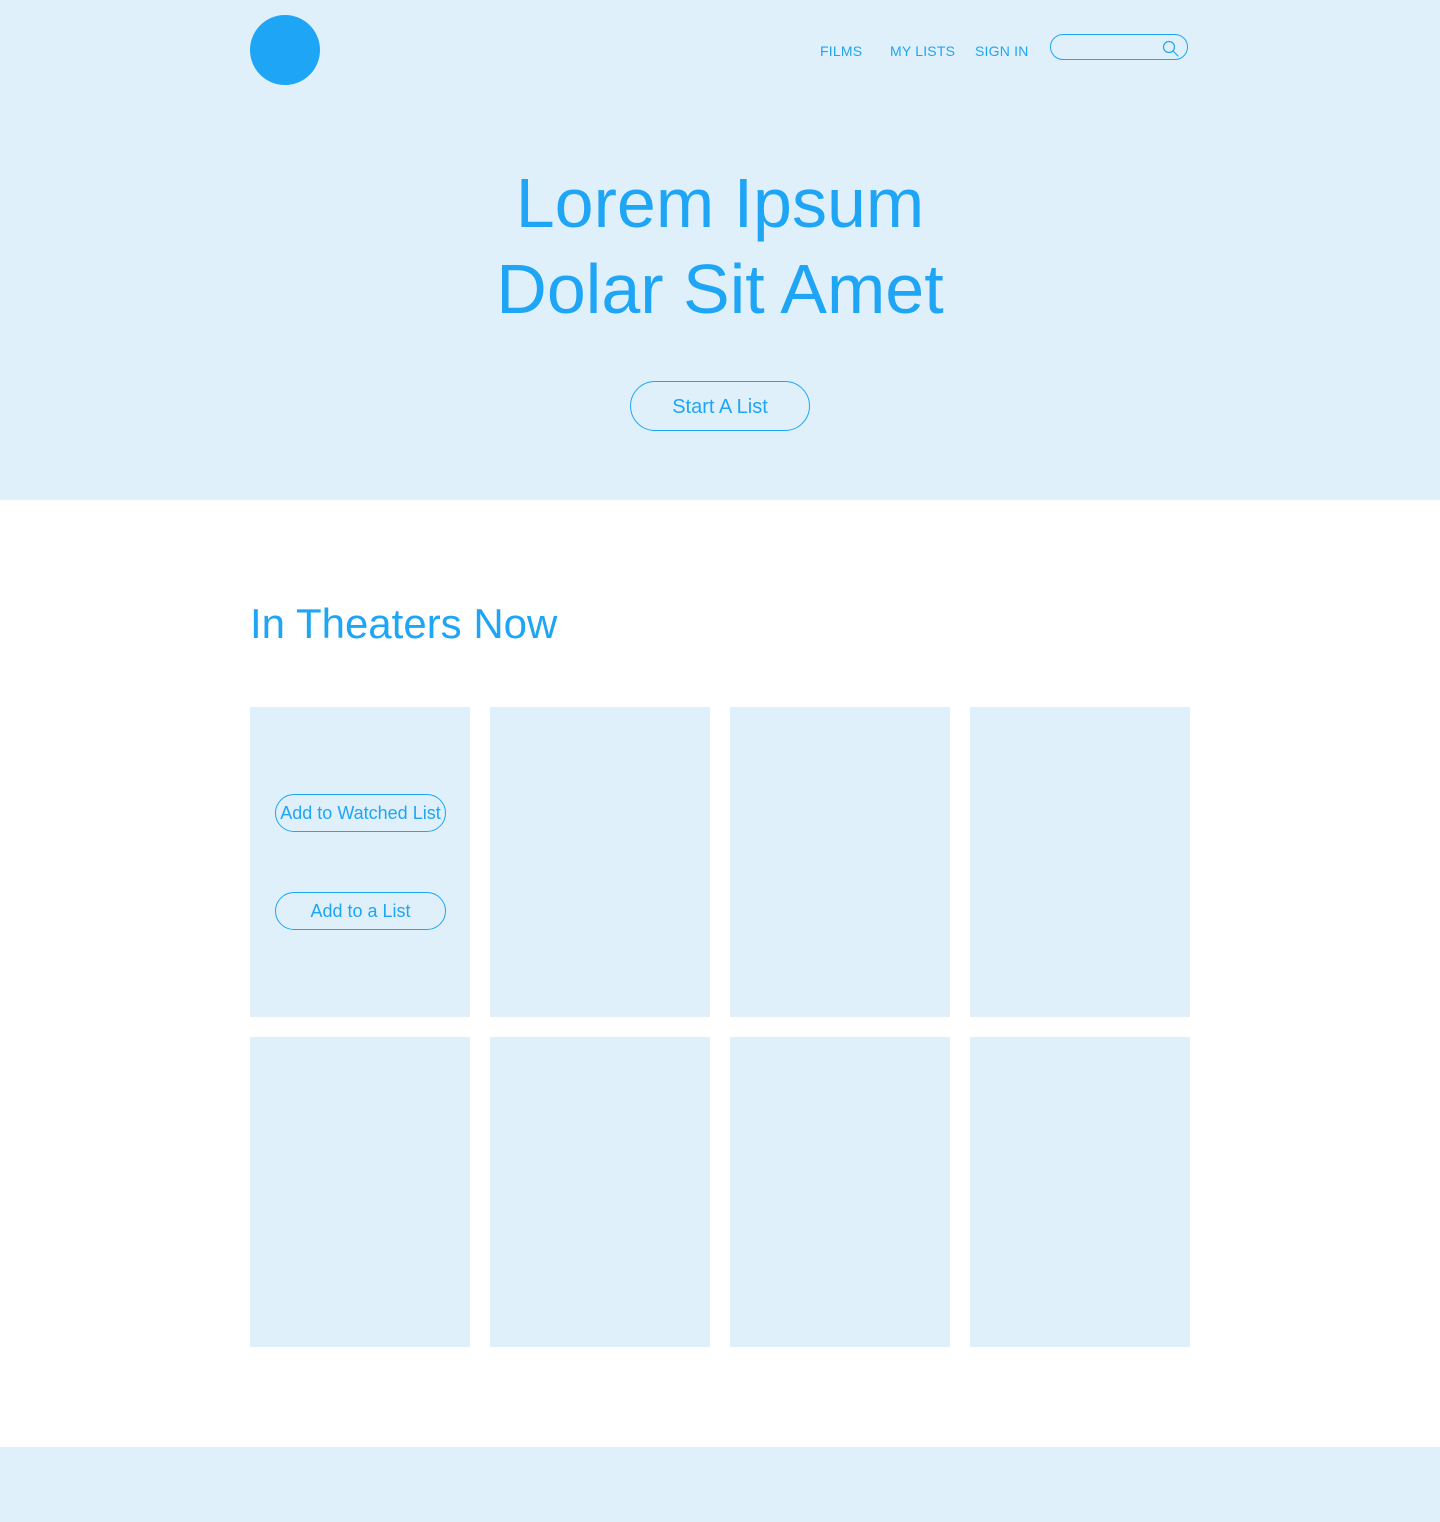 Image resolution: width=1440 pixels, height=1522 pixels. I want to click on search-icon, so click(1170, 48).